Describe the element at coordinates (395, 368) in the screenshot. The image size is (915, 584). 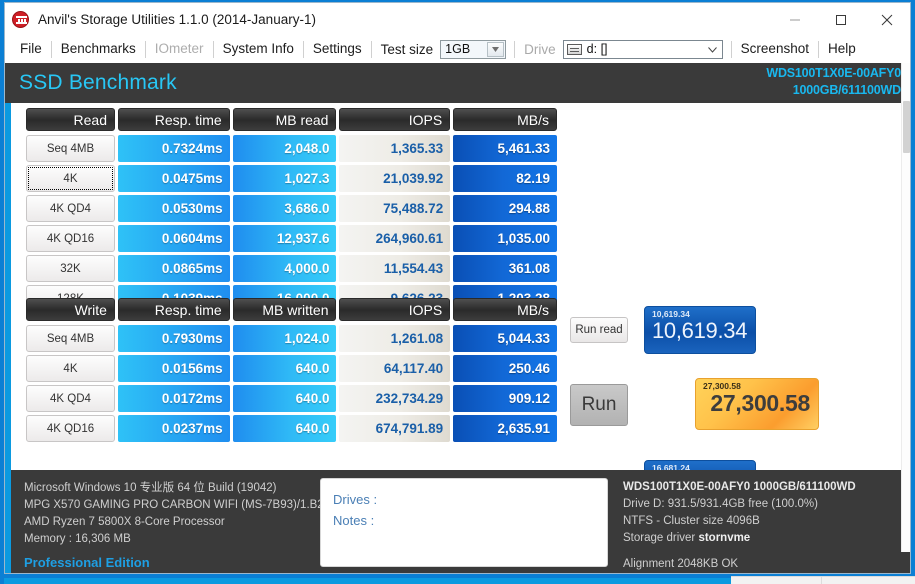
I see `cell-iops: 64,117.40` at that location.